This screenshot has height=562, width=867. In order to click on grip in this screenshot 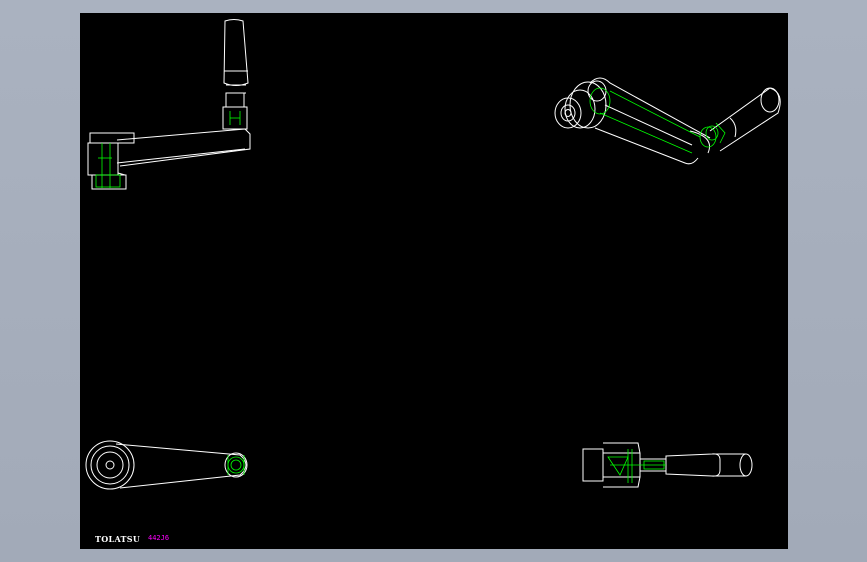, I will do `click(235, 74)`.